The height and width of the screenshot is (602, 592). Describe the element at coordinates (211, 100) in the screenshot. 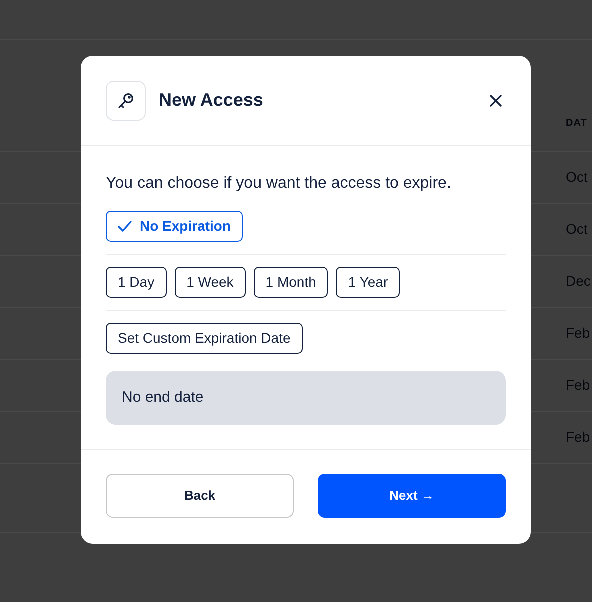

I see `dialog-title: New Access` at that location.